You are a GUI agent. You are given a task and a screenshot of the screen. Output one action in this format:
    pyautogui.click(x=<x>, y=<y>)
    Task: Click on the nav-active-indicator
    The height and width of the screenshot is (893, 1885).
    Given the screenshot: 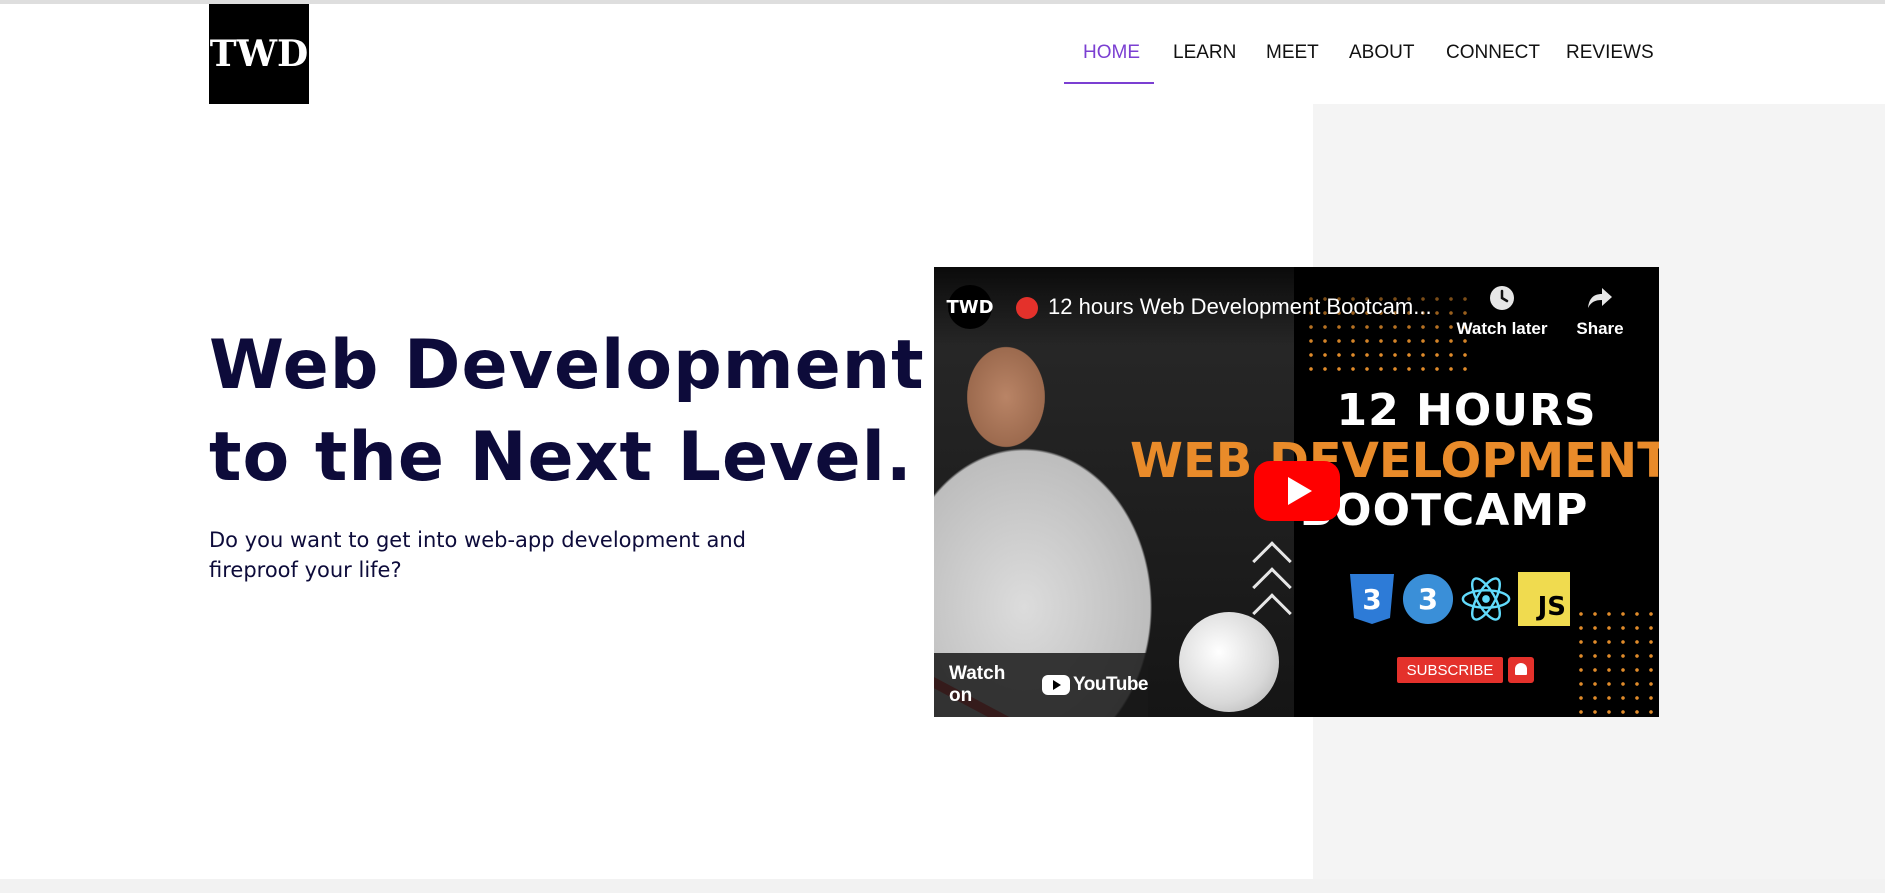 What is the action you would take?
    pyautogui.click(x=1109, y=83)
    